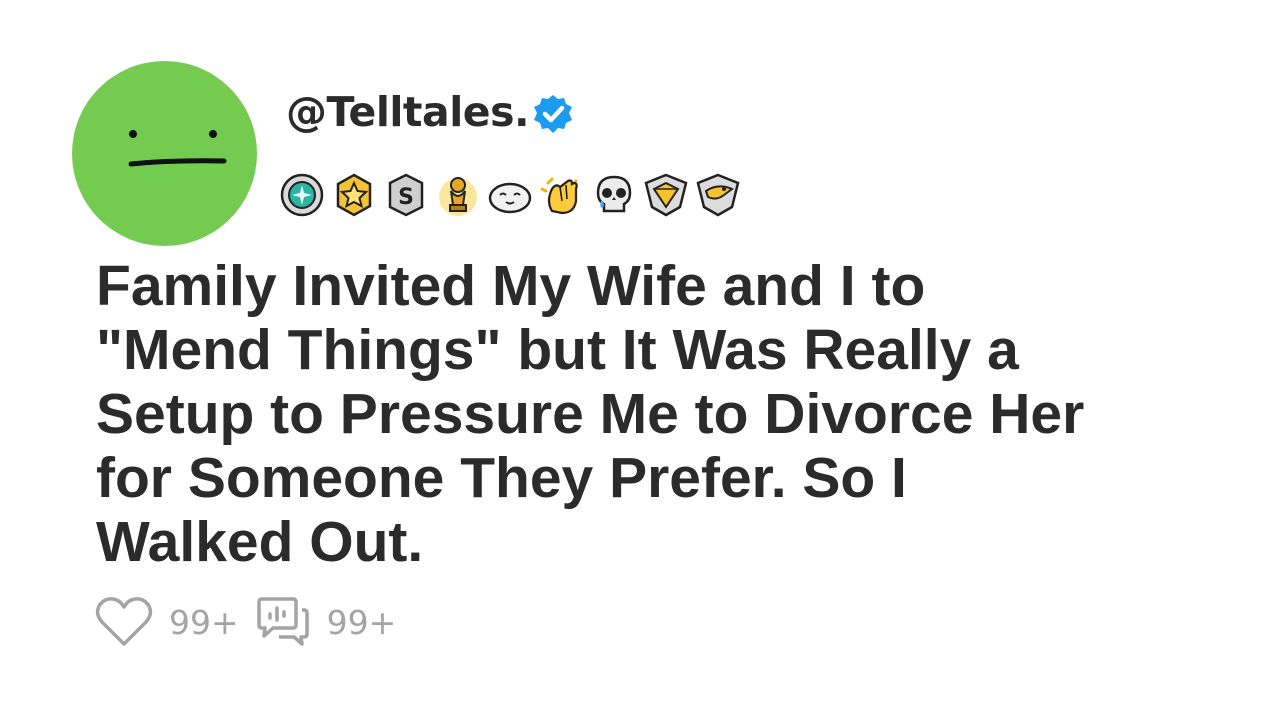 The width and height of the screenshot is (1280, 720). I want to click on gold-star-medal-icon, so click(354, 195).